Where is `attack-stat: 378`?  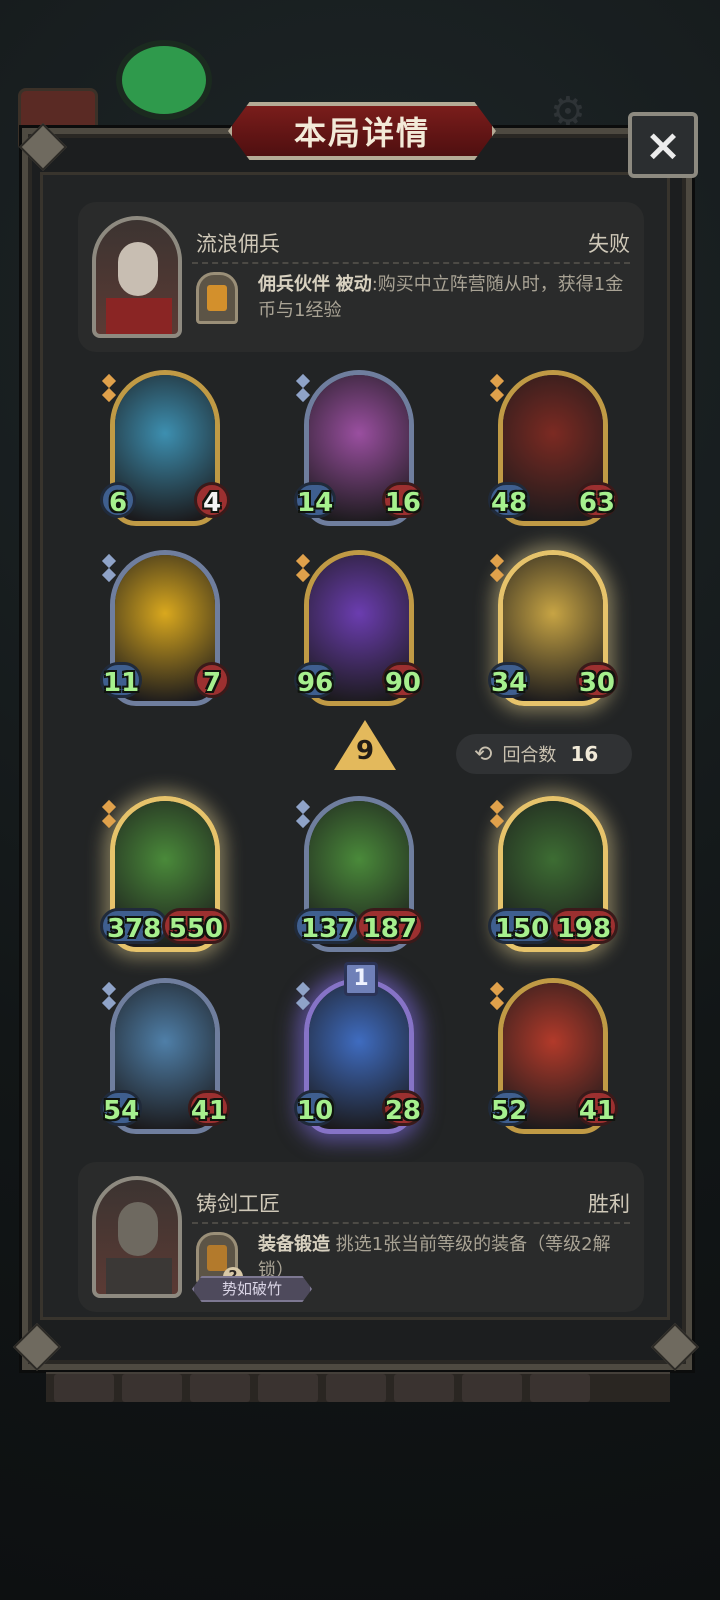 attack-stat: 378 is located at coordinates (134, 926).